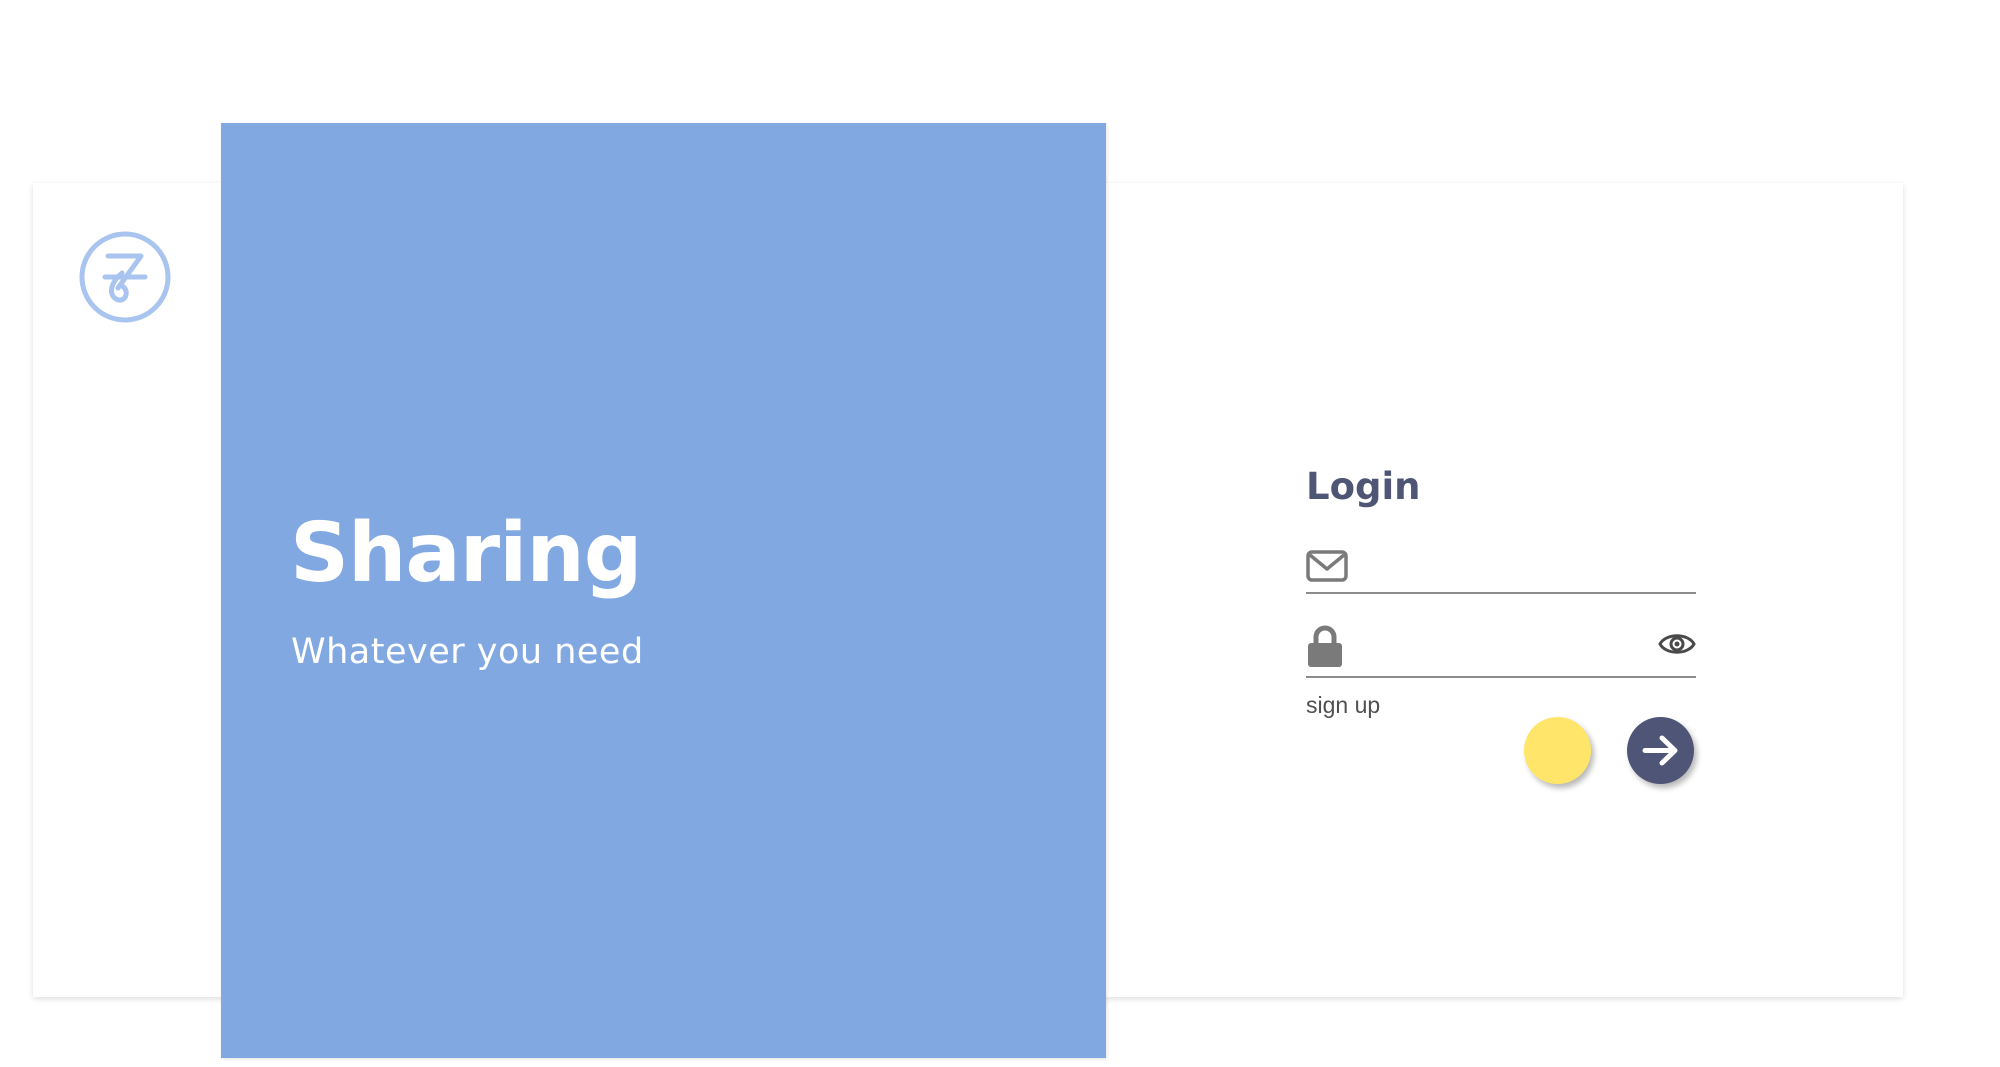  Describe the element at coordinates (1327, 566) in the screenshot. I see `envelope-icon` at that location.